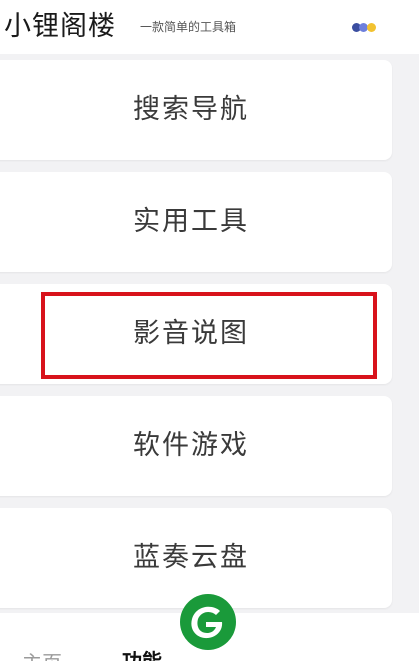 The width and height of the screenshot is (419, 661). Describe the element at coordinates (209, 335) in the screenshot. I see `highlight-annotation-box` at that location.